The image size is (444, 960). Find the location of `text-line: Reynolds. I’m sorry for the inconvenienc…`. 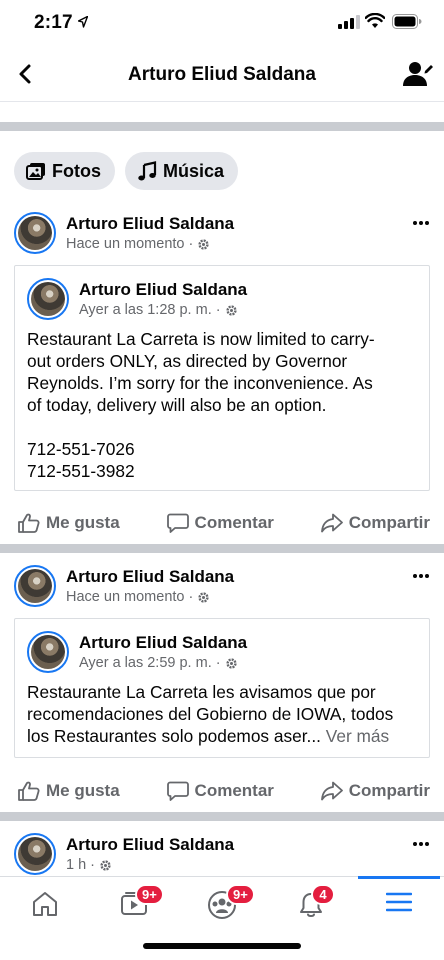

text-line: Reynolds. I’m sorry for the inconvenienc… is located at coordinates (200, 383).